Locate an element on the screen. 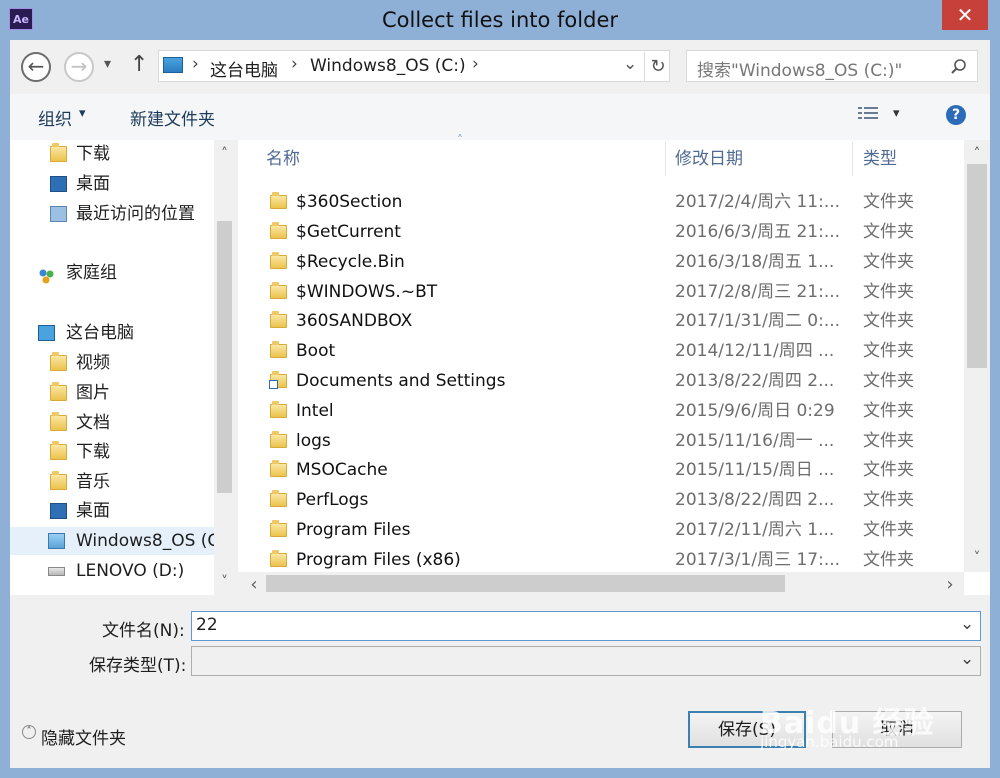  address-history-dropdown: ⌄ is located at coordinates (630, 64).